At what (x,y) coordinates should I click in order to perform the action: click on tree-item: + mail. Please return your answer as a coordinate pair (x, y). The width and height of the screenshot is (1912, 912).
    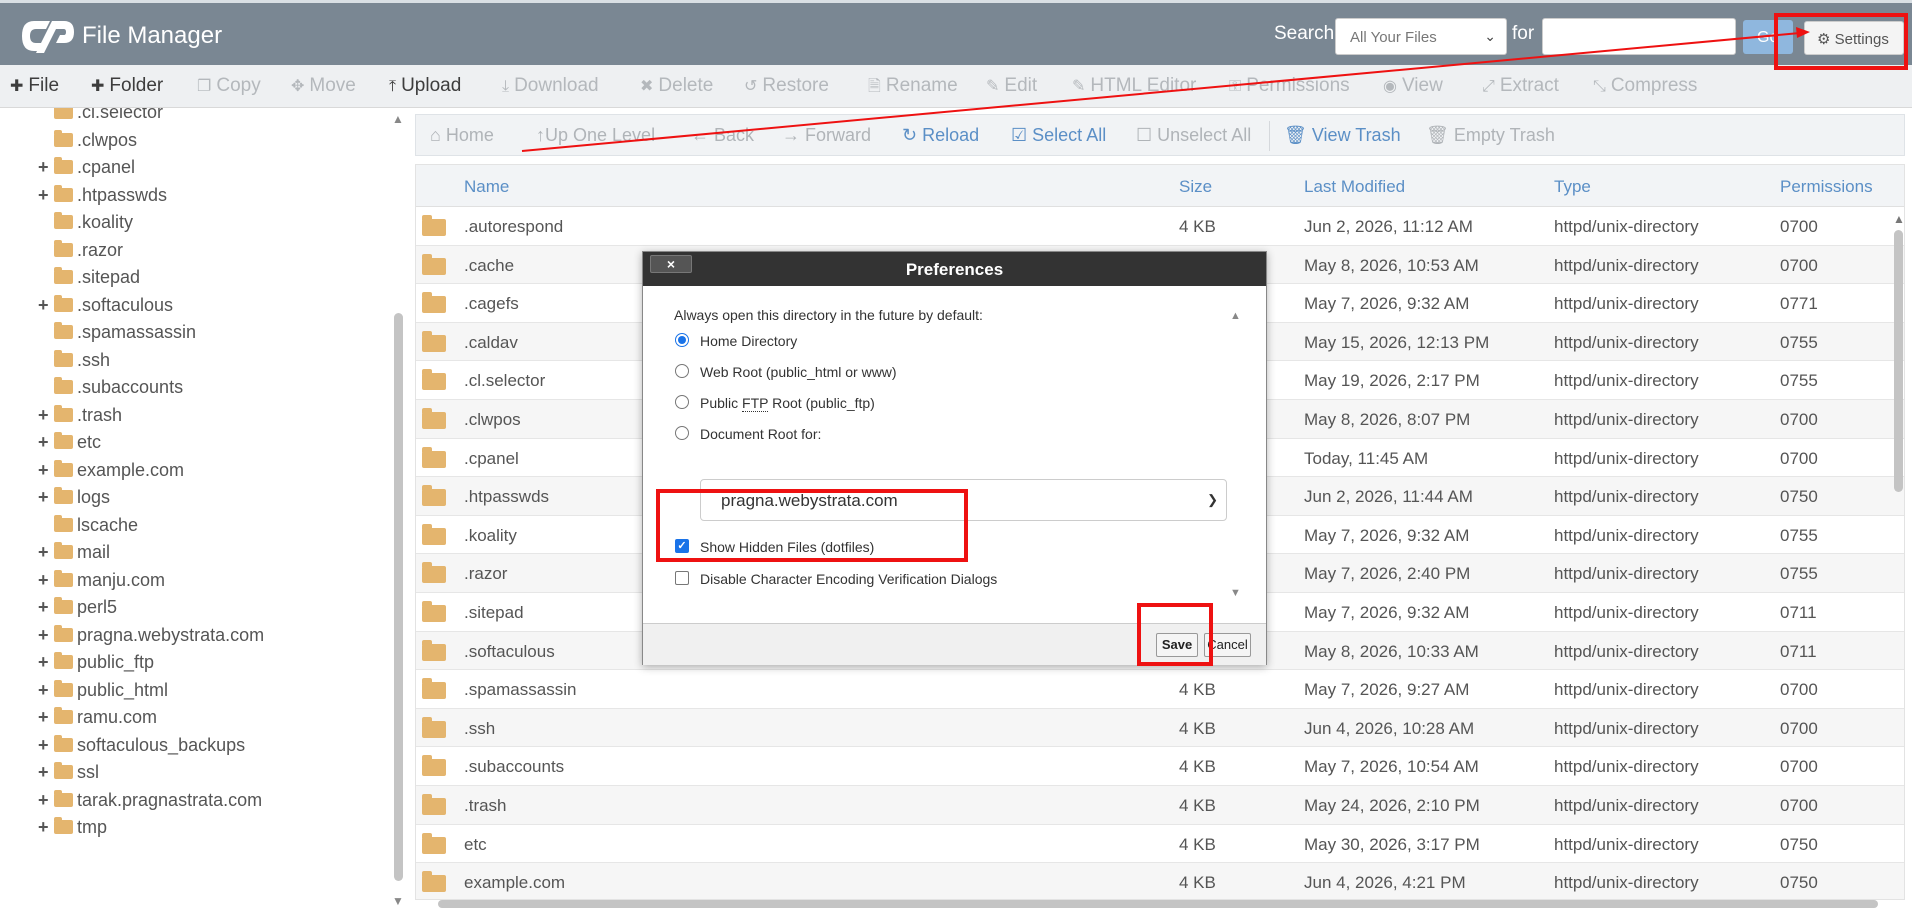
    Looking at the image, I should click on (74, 555).